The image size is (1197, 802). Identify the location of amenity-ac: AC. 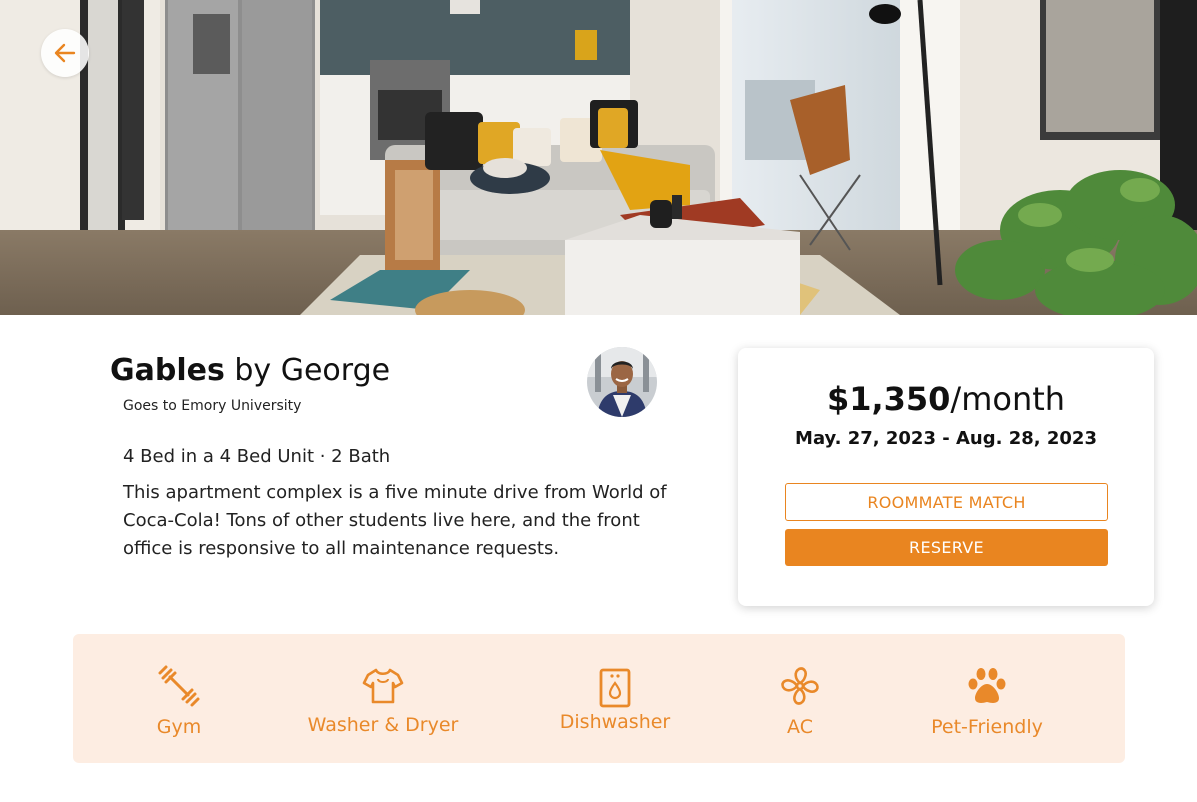
(800, 698).